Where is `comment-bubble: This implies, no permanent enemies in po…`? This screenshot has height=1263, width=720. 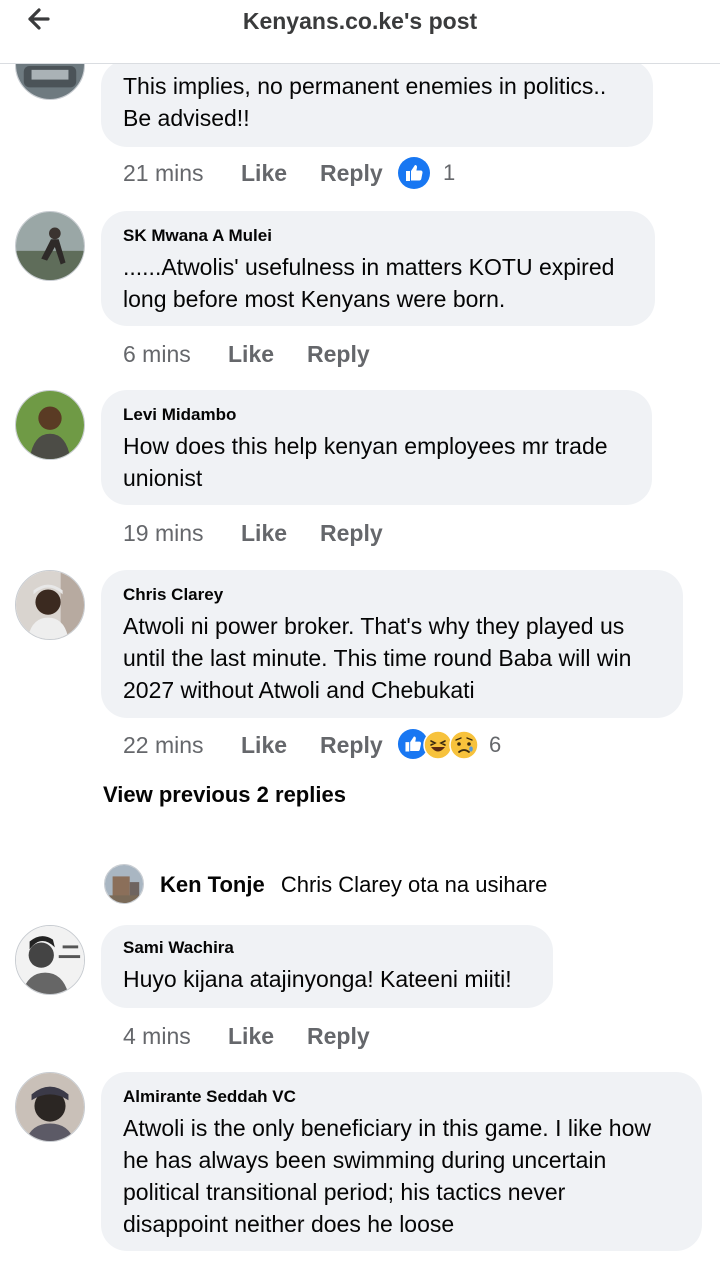 comment-bubble: This implies, no permanent enemies in po… is located at coordinates (377, 103).